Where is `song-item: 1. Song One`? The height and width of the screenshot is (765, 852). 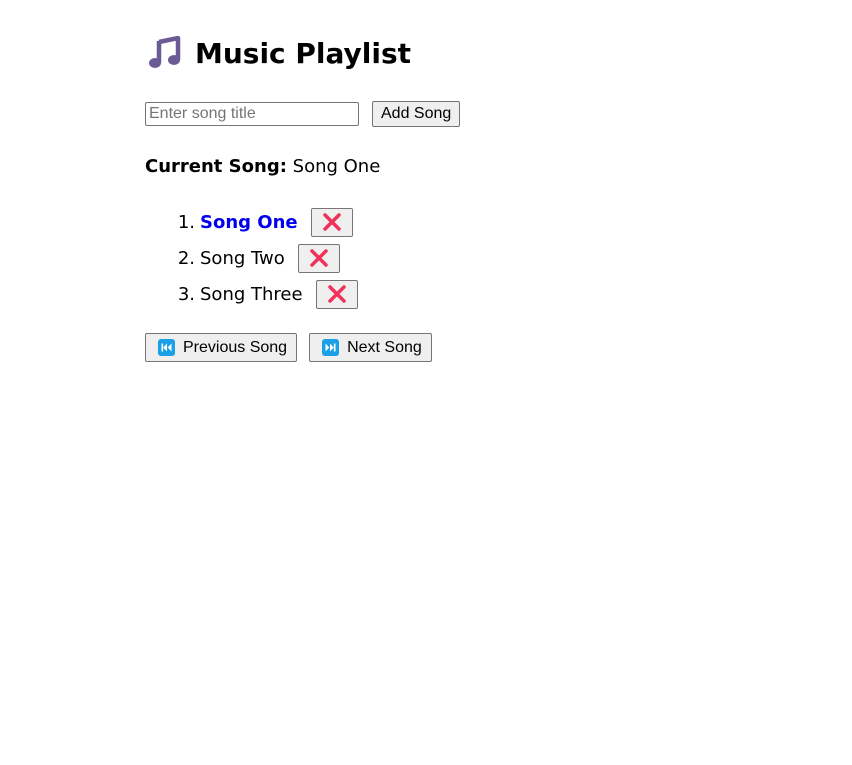
song-item: 1. Song One is located at coordinates (251, 222).